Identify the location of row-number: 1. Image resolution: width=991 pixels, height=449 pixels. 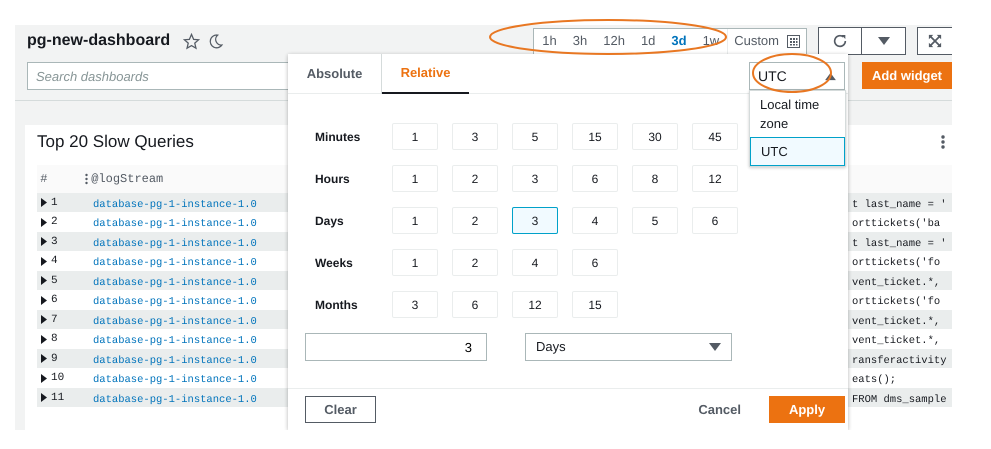
(54, 203).